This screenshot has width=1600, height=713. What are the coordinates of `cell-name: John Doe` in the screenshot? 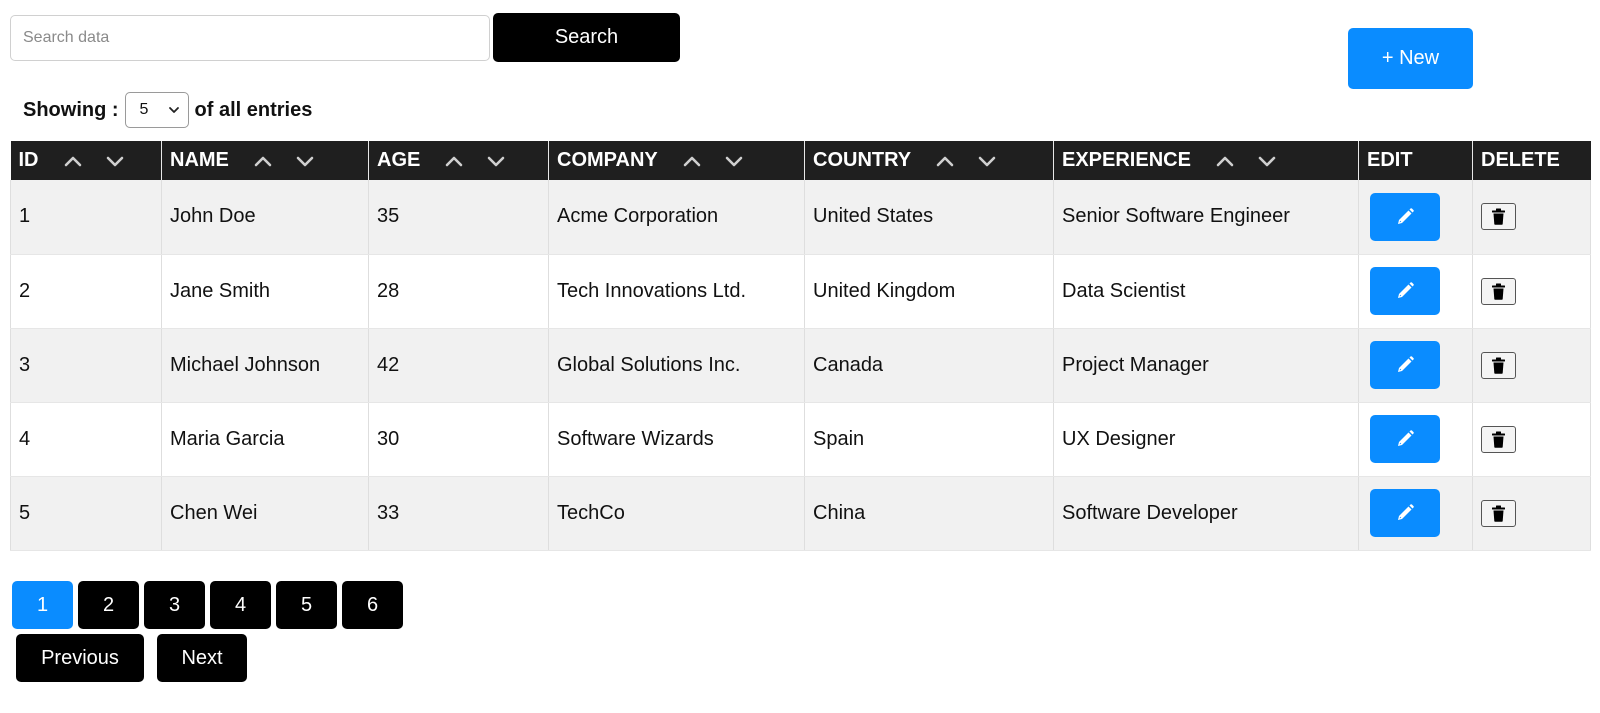 It's located at (265, 217).